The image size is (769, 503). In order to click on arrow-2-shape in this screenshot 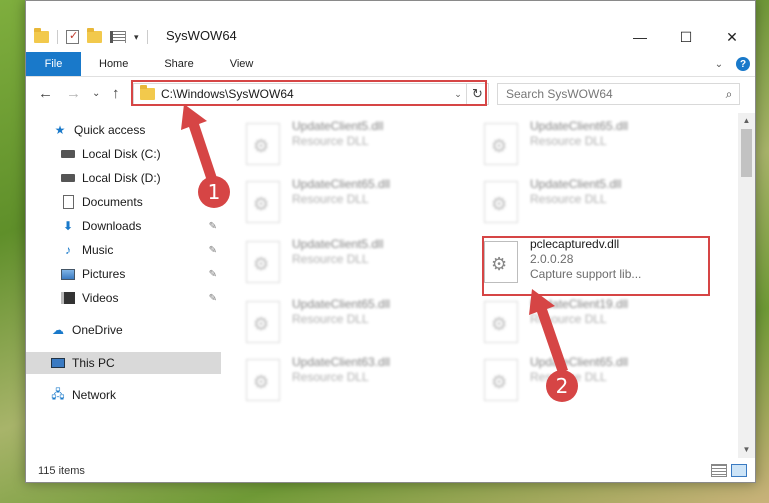, I will do `click(548, 331)`.